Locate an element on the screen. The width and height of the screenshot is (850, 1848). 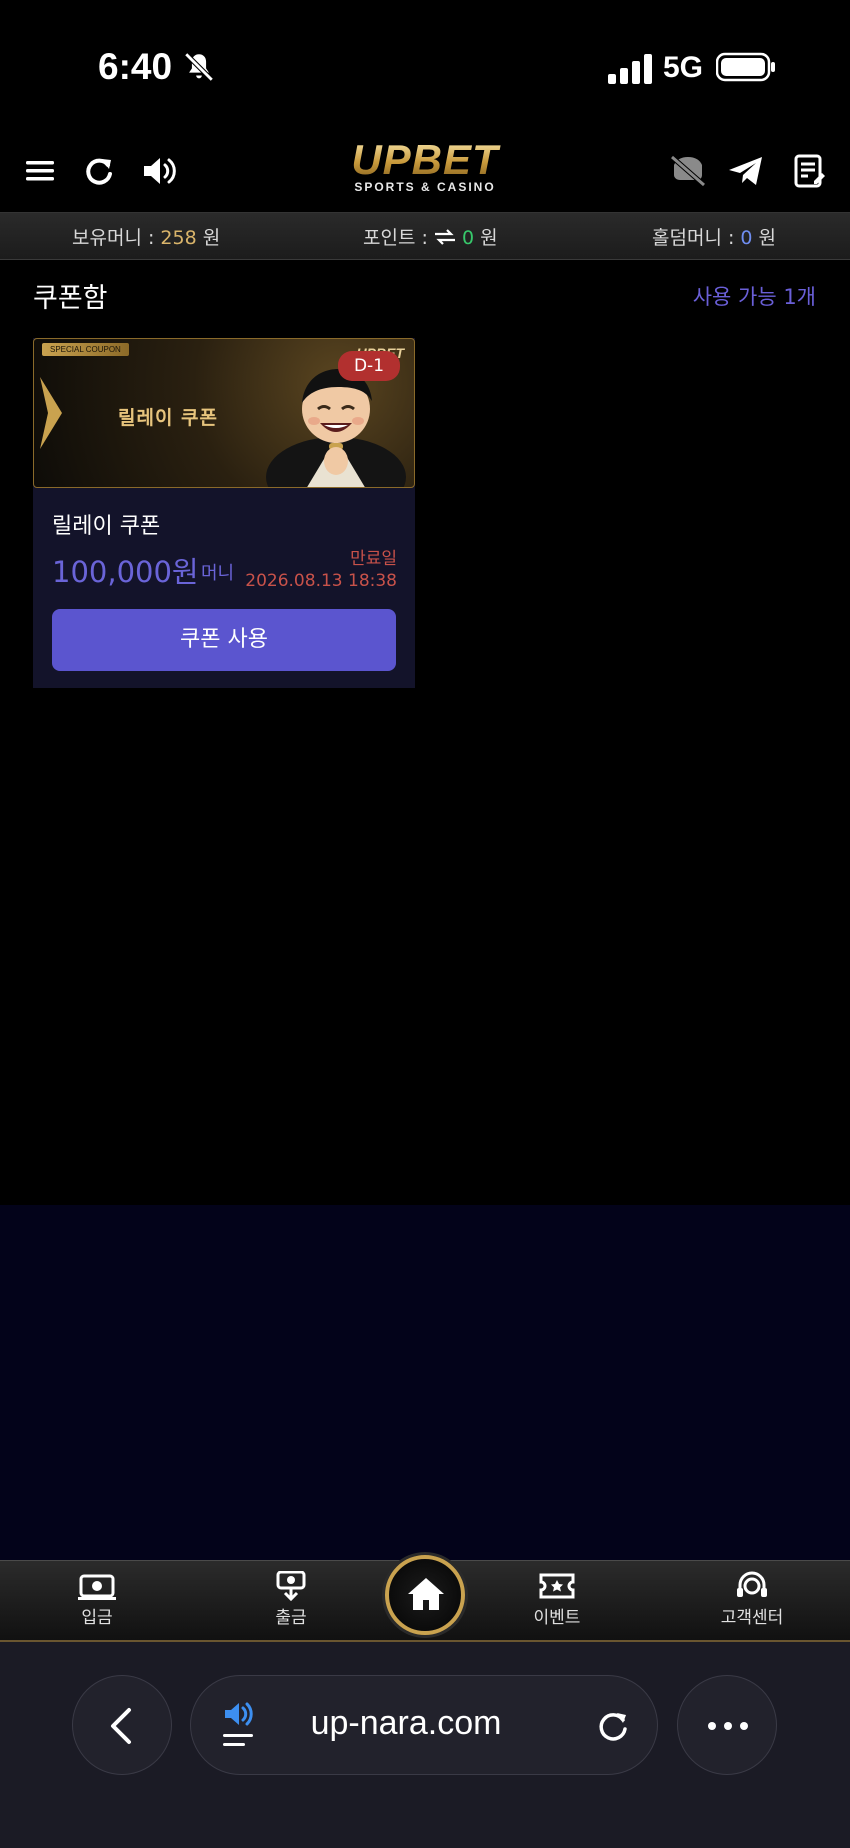
home-icon is located at coordinates (426, 1594).